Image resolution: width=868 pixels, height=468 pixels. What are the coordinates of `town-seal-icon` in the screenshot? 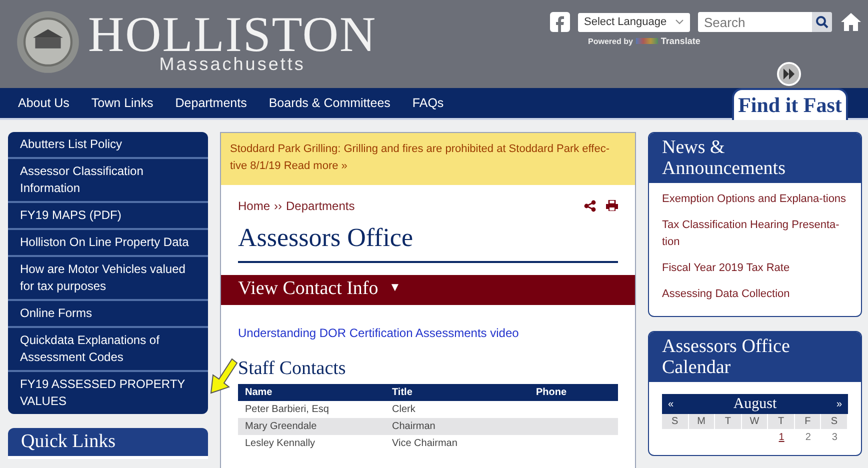 It's located at (48, 42).